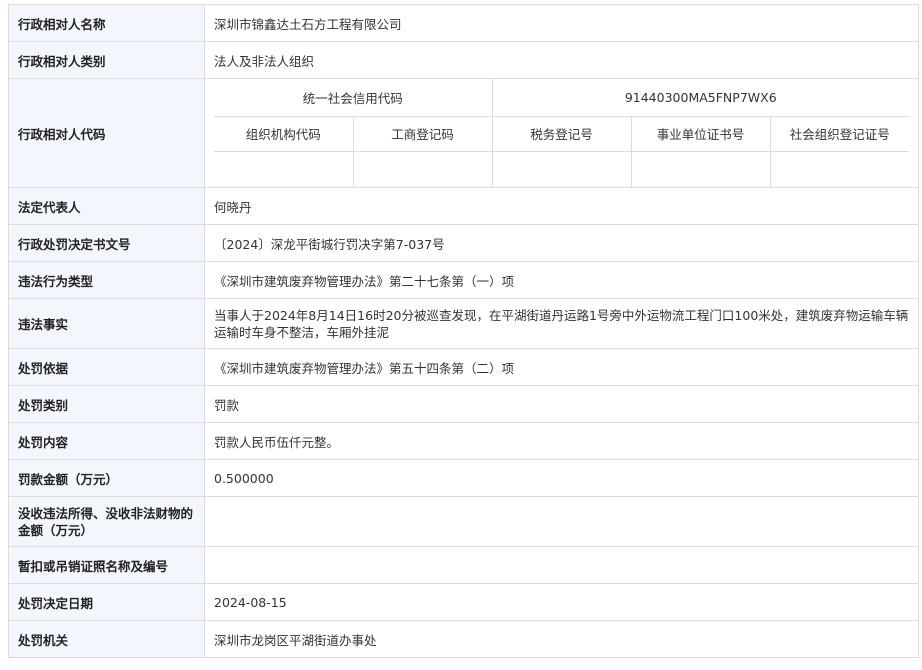 The width and height of the screenshot is (922, 670). What do you see at coordinates (106, 23) in the screenshot?
I see `label-party-name: 行政相对人名称` at bounding box center [106, 23].